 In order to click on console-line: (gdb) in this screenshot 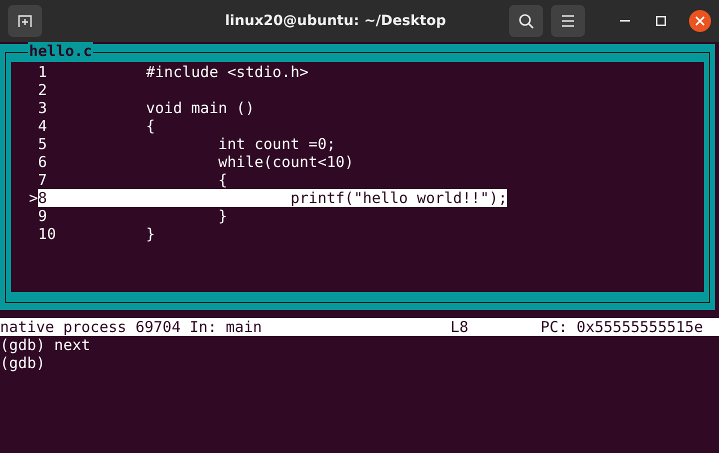, I will do `click(23, 363)`.